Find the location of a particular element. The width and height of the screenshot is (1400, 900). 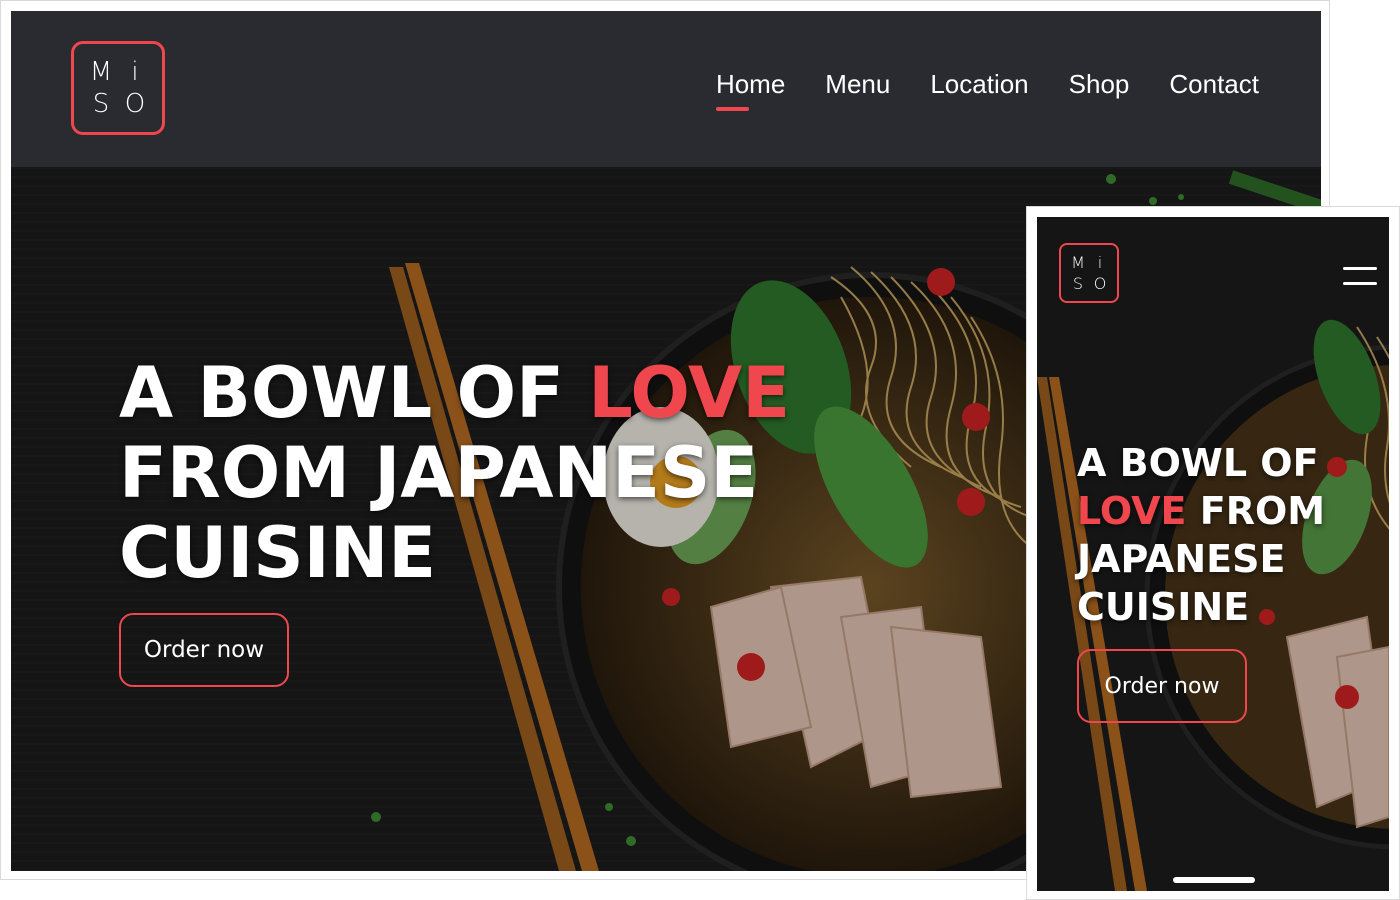

hamburger-icon is located at coordinates (1360, 276).